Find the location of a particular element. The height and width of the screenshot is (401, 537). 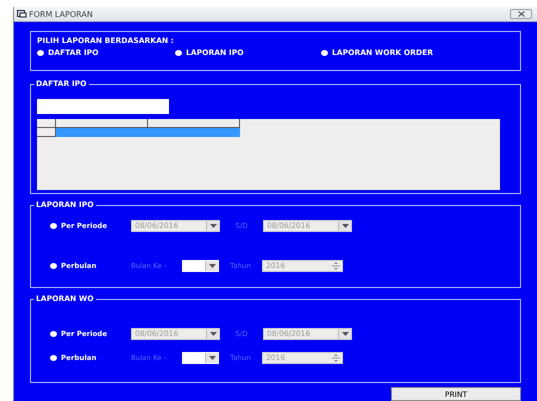

close-button is located at coordinates (521, 14).